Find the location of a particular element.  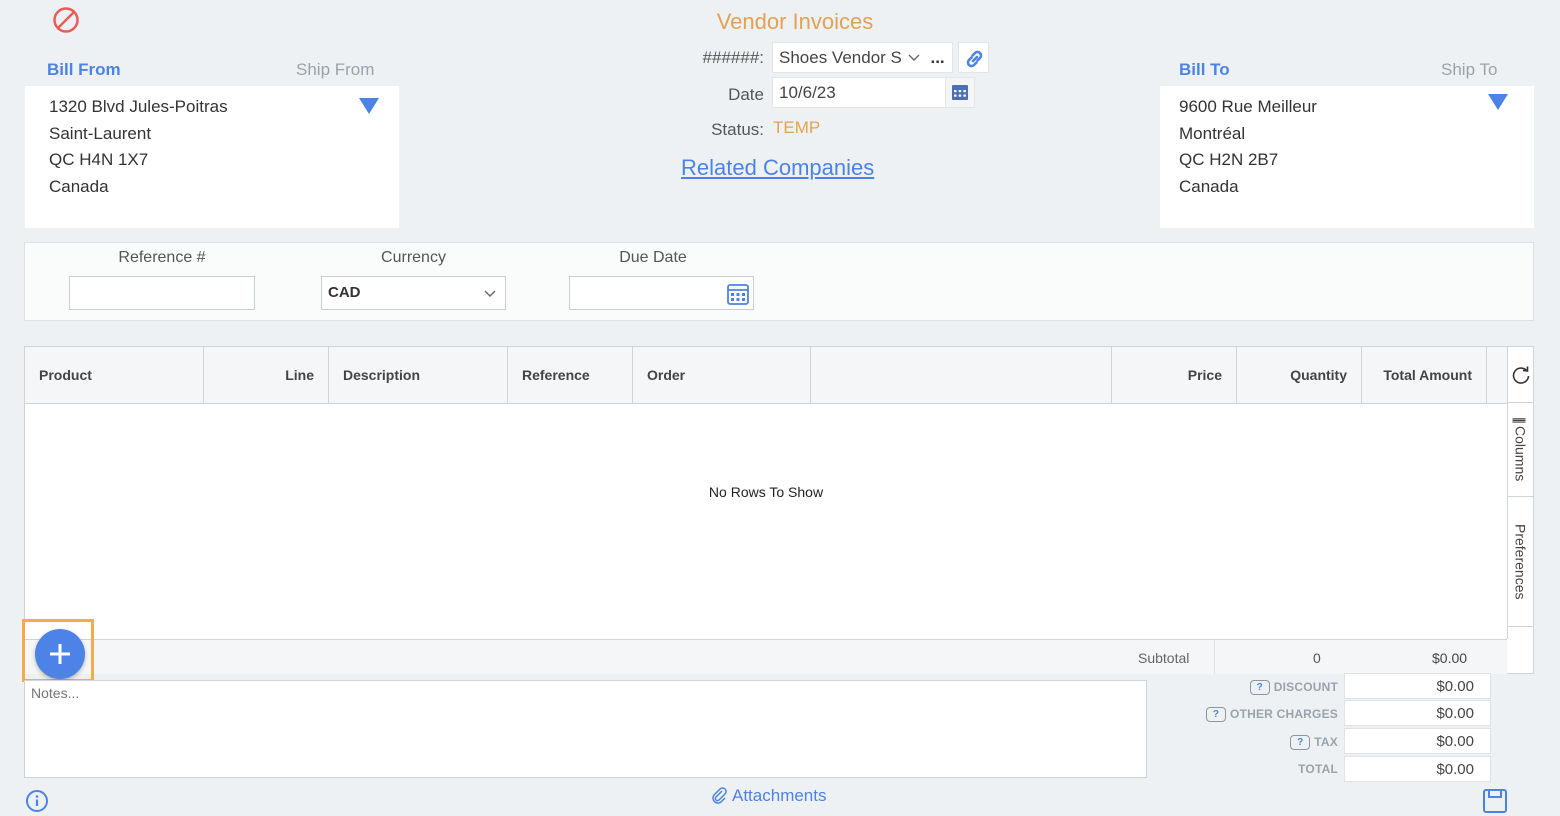

paperclip-icon is located at coordinates (719, 795).